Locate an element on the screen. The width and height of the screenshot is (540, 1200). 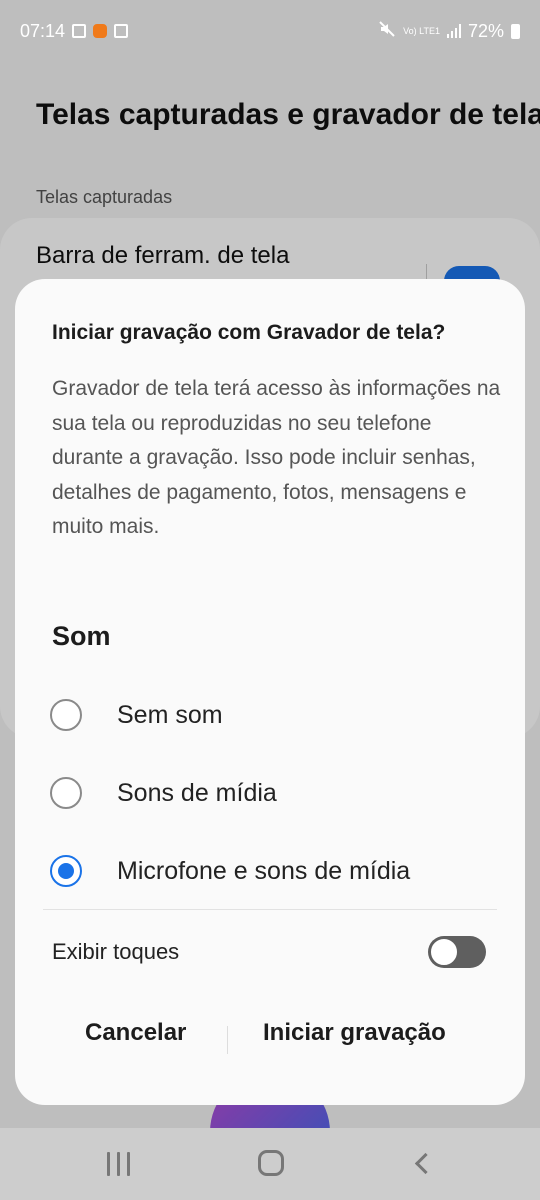
option-label: Microfone e sons de mídia is located at coordinates (264, 870).